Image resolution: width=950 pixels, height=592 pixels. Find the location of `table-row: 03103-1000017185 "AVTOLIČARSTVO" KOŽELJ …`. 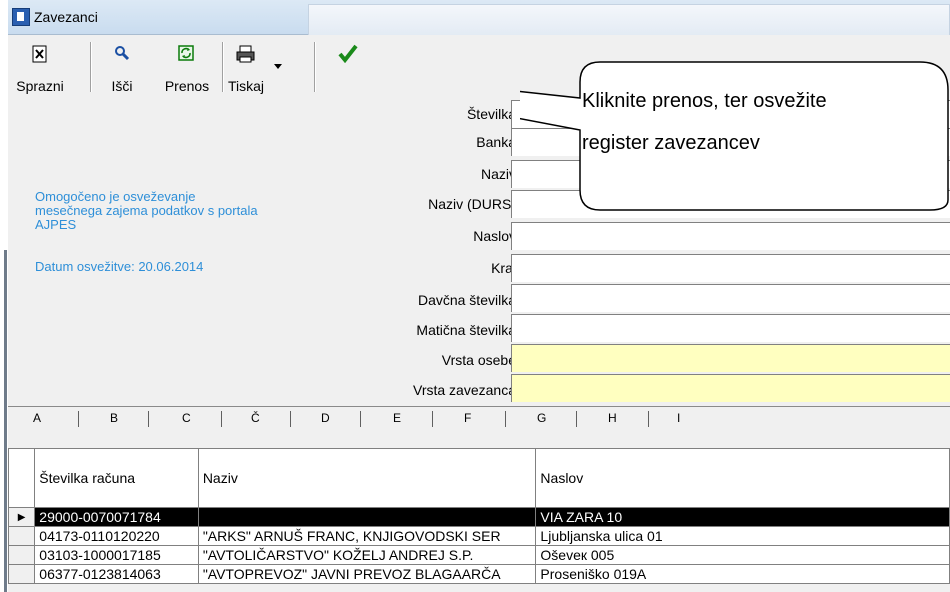

table-row: 03103-1000017185 "AVTOLIČARSTVO" KOŽELJ … is located at coordinates (479, 555).